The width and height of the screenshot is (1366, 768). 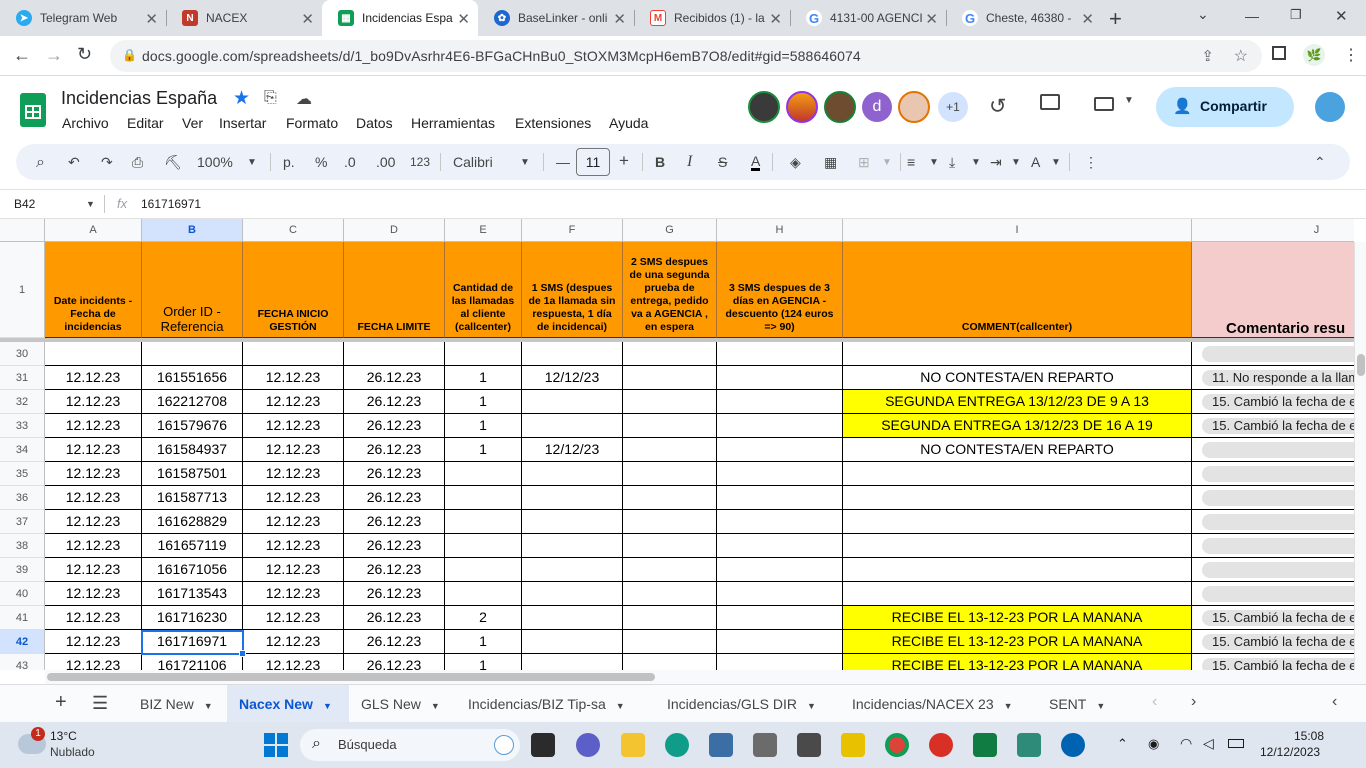 What do you see at coordinates (1330, 107) in the screenshot?
I see `account-avatar` at bounding box center [1330, 107].